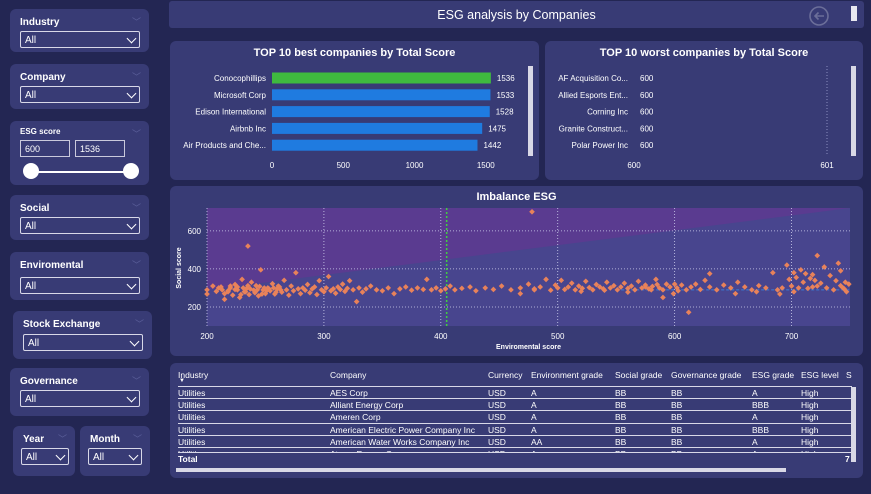 The height and width of the screenshot is (494, 871). What do you see at coordinates (344, 165) in the screenshot?
I see `x-tick-label: 500` at bounding box center [344, 165].